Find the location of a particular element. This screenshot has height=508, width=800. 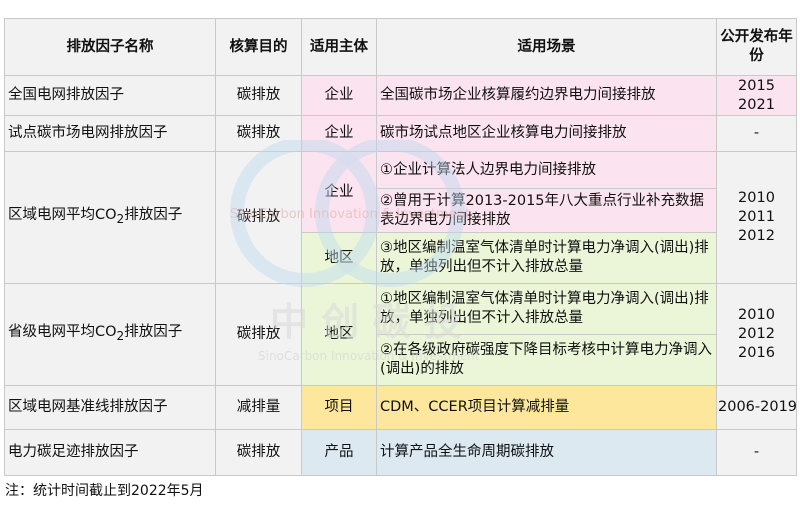

footnote: 注：统计时间截止到2022年5月 is located at coordinates (104, 491).